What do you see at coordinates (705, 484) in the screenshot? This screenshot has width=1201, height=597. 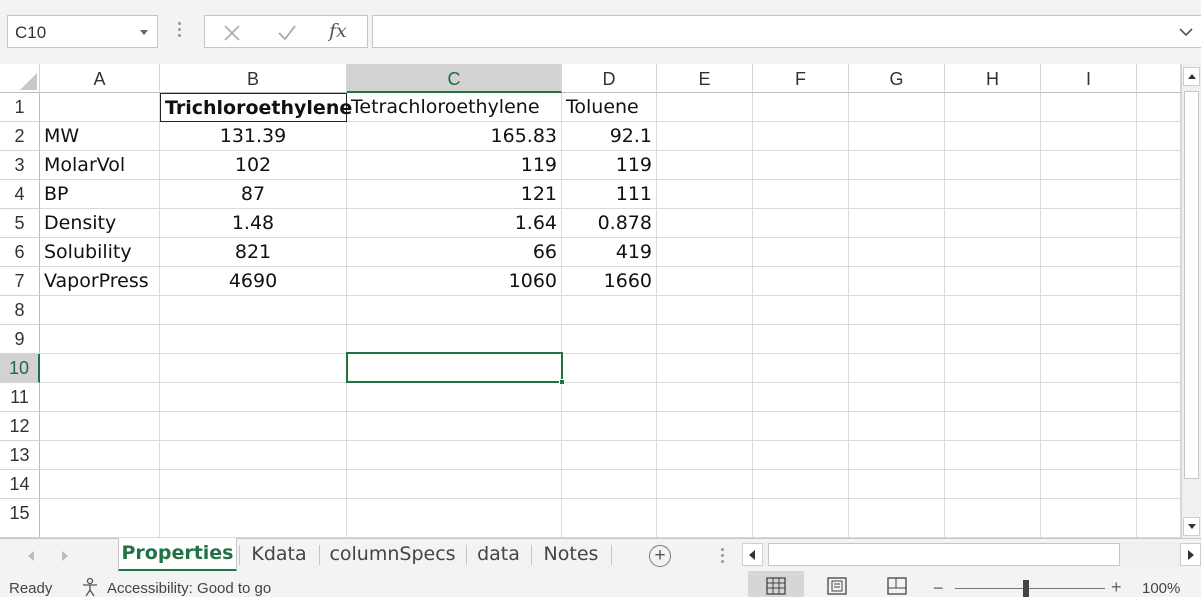 I see `cell-e14` at bounding box center [705, 484].